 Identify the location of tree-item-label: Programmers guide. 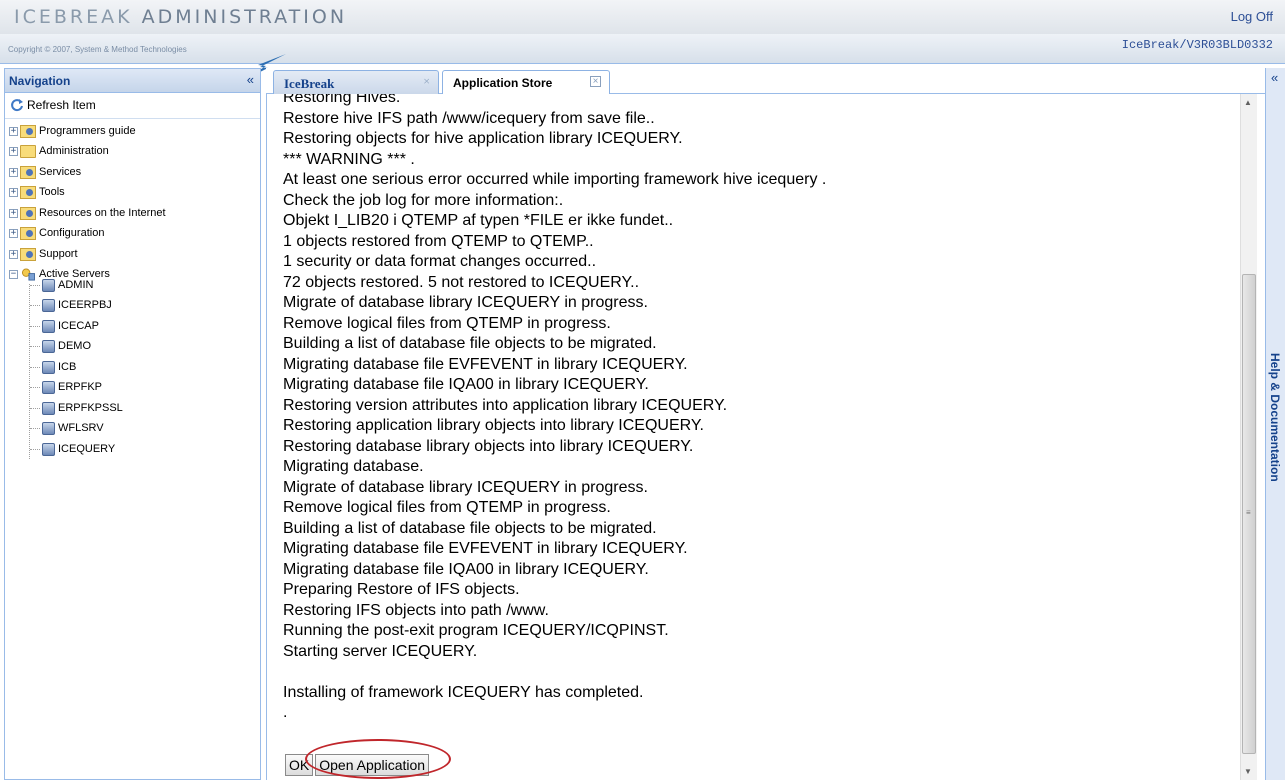
(87, 131).